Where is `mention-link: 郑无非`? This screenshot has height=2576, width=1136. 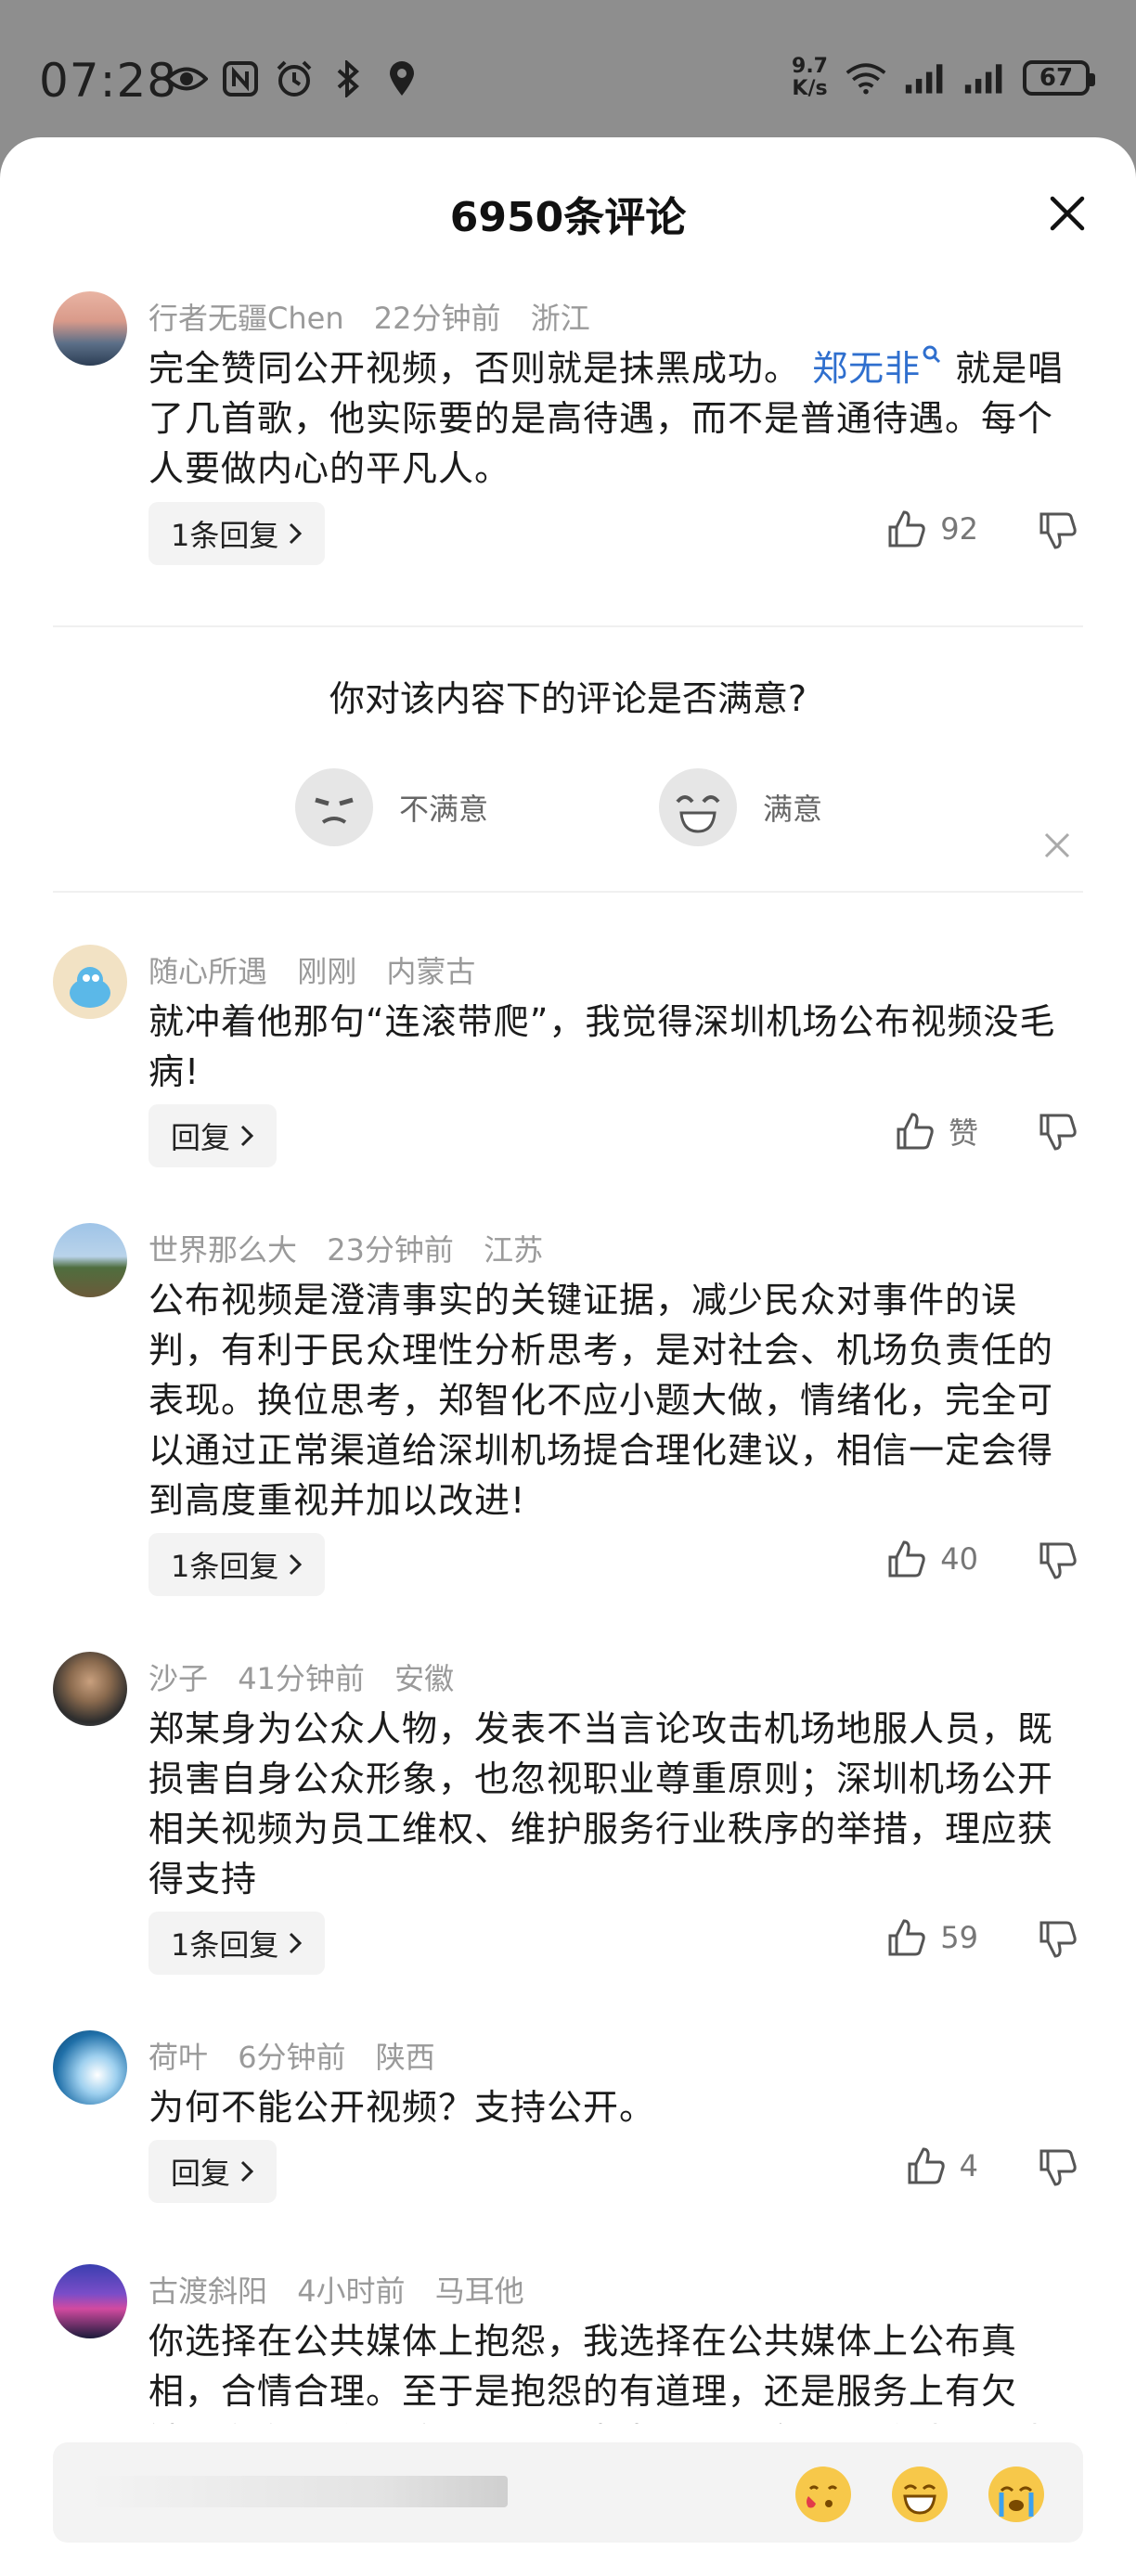 mention-link: 郑无非 is located at coordinates (877, 367).